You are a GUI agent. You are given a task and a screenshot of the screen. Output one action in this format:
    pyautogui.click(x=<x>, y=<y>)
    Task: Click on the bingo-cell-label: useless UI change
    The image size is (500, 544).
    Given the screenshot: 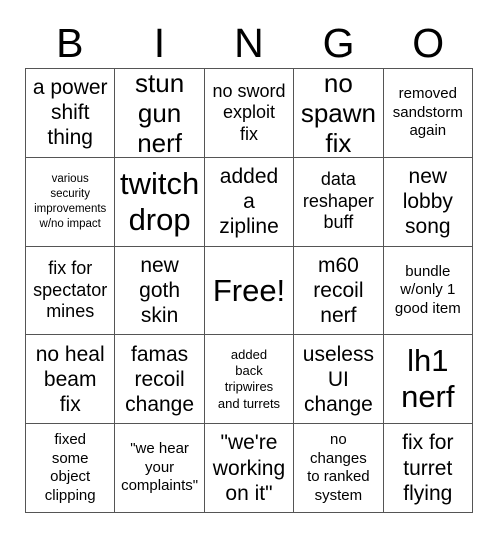 What is the action you would take?
    pyautogui.click(x=338, y=379)
    